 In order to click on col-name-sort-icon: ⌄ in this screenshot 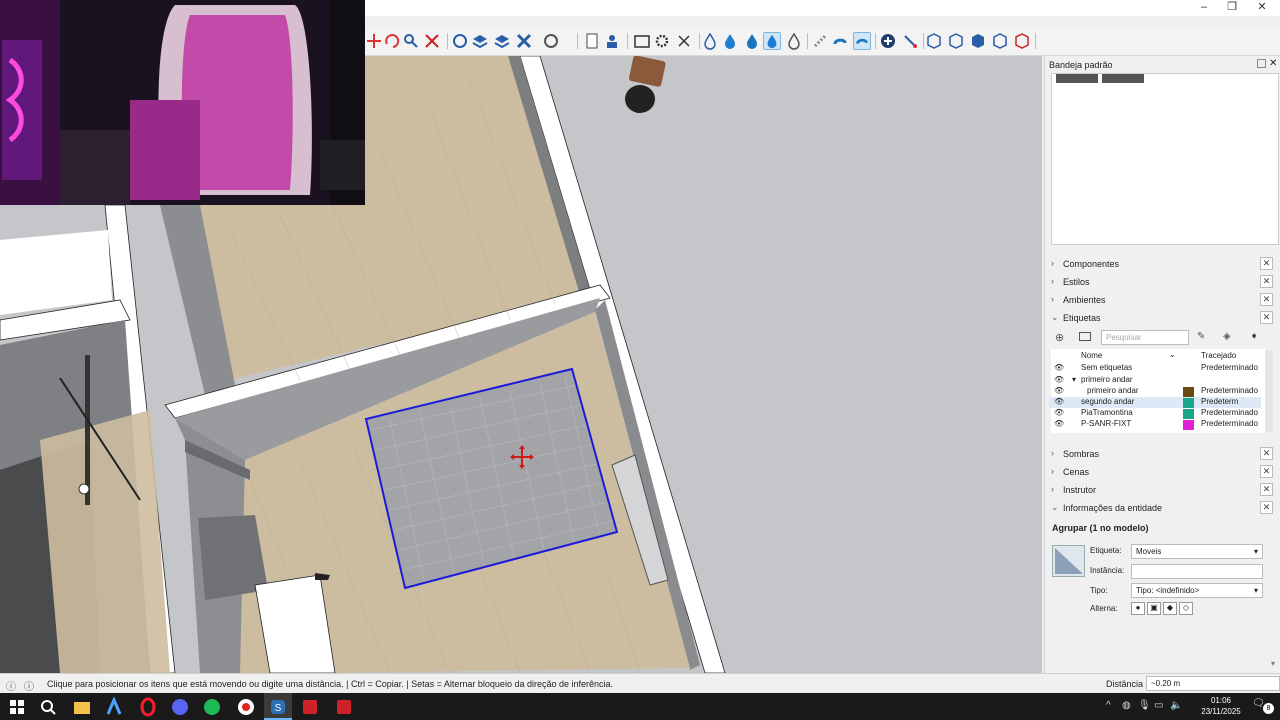, I will do `click(1172, 354)`.